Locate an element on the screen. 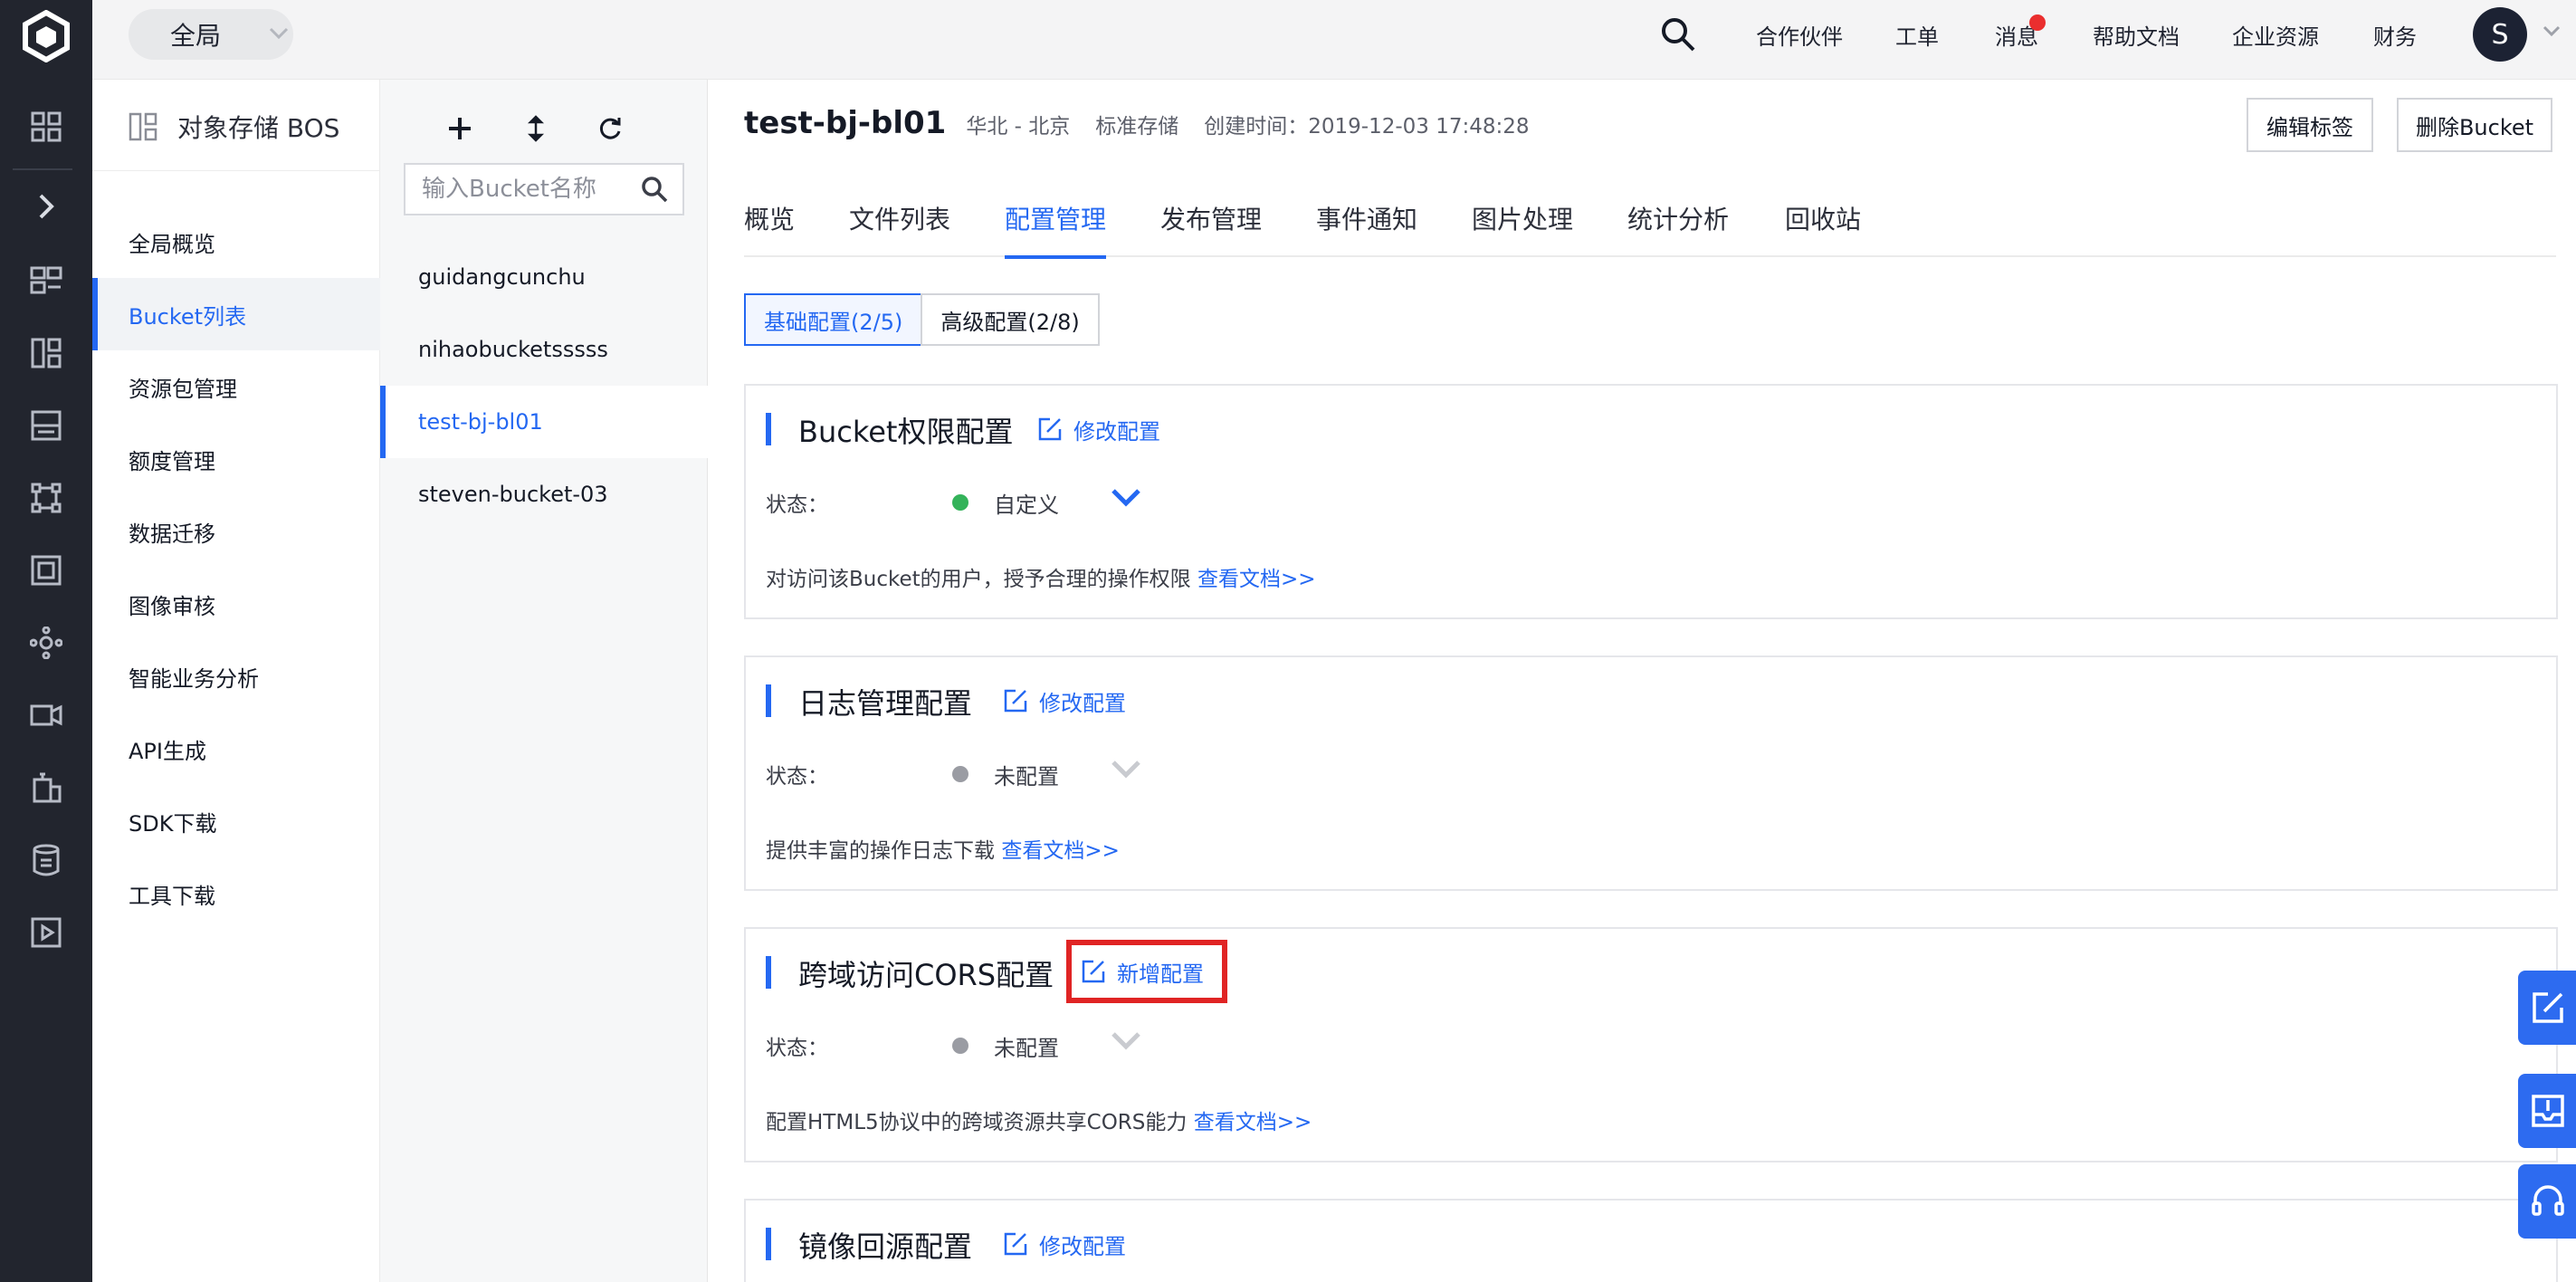 This screenshot has height=1282, width=2576. tab-file-list: 文件列表 is located at coordinates (899, 218).